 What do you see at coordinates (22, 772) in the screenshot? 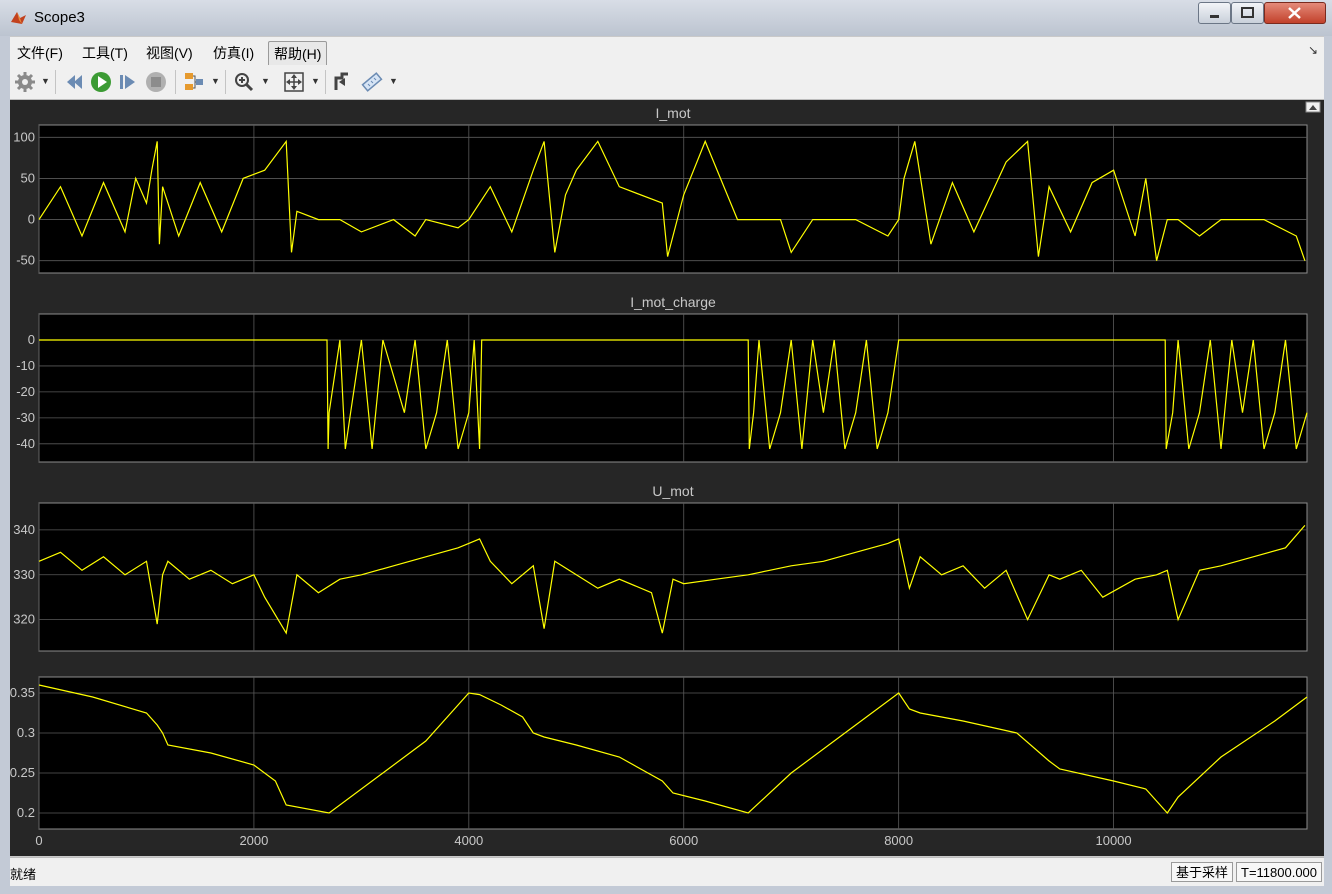
I see `y-tick-label: 0.25` at bounding box center [22, 772].